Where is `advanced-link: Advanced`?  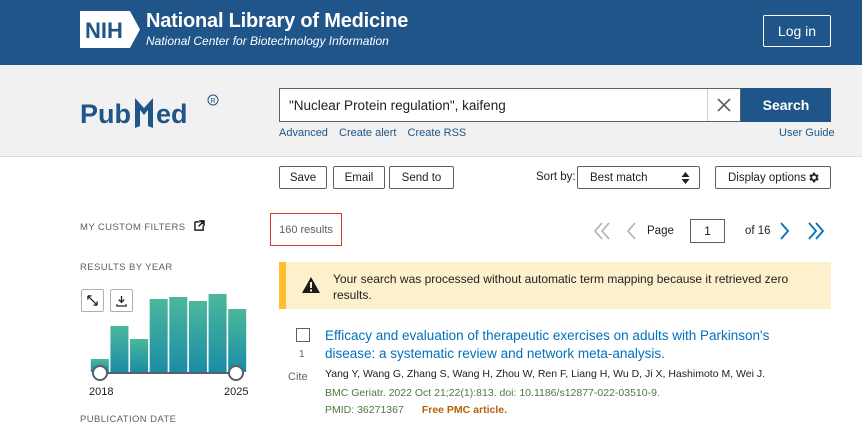
advanced-link: Advanced is located at coordinates (303, 133).